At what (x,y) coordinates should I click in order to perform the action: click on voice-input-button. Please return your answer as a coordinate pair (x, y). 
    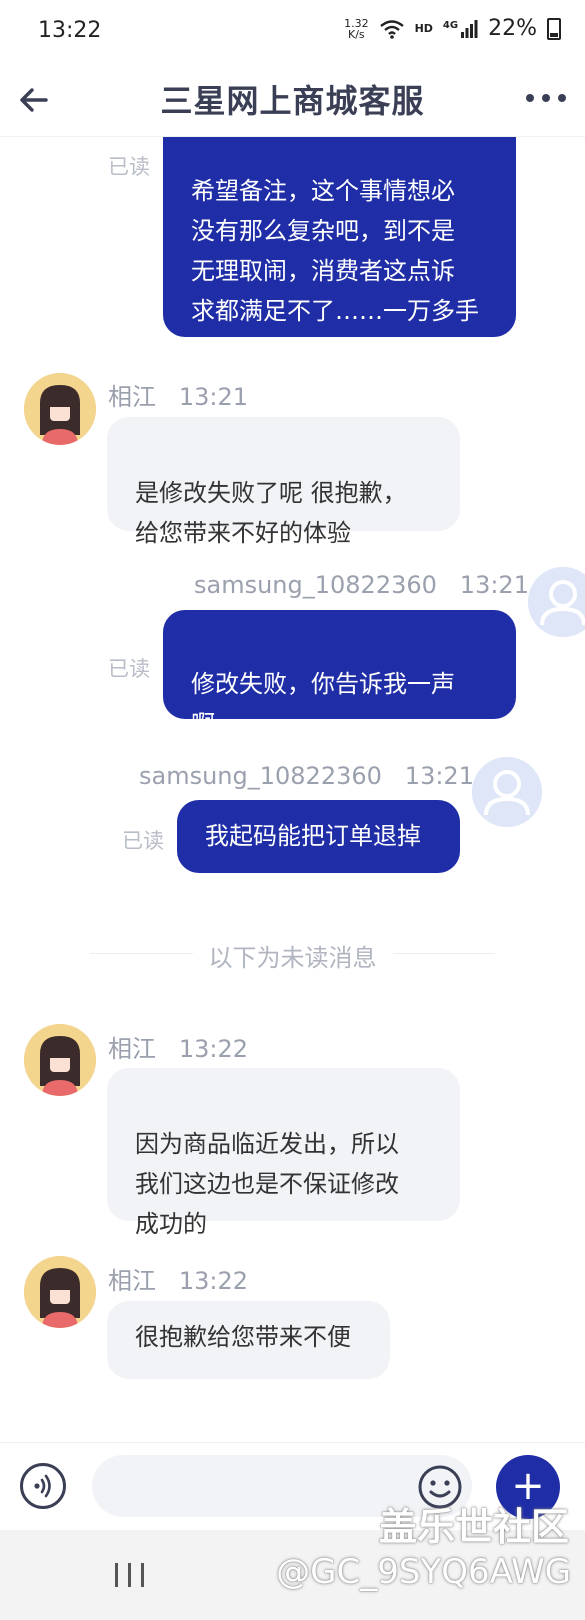
    Looking at the image, I should click on (43, 1486).